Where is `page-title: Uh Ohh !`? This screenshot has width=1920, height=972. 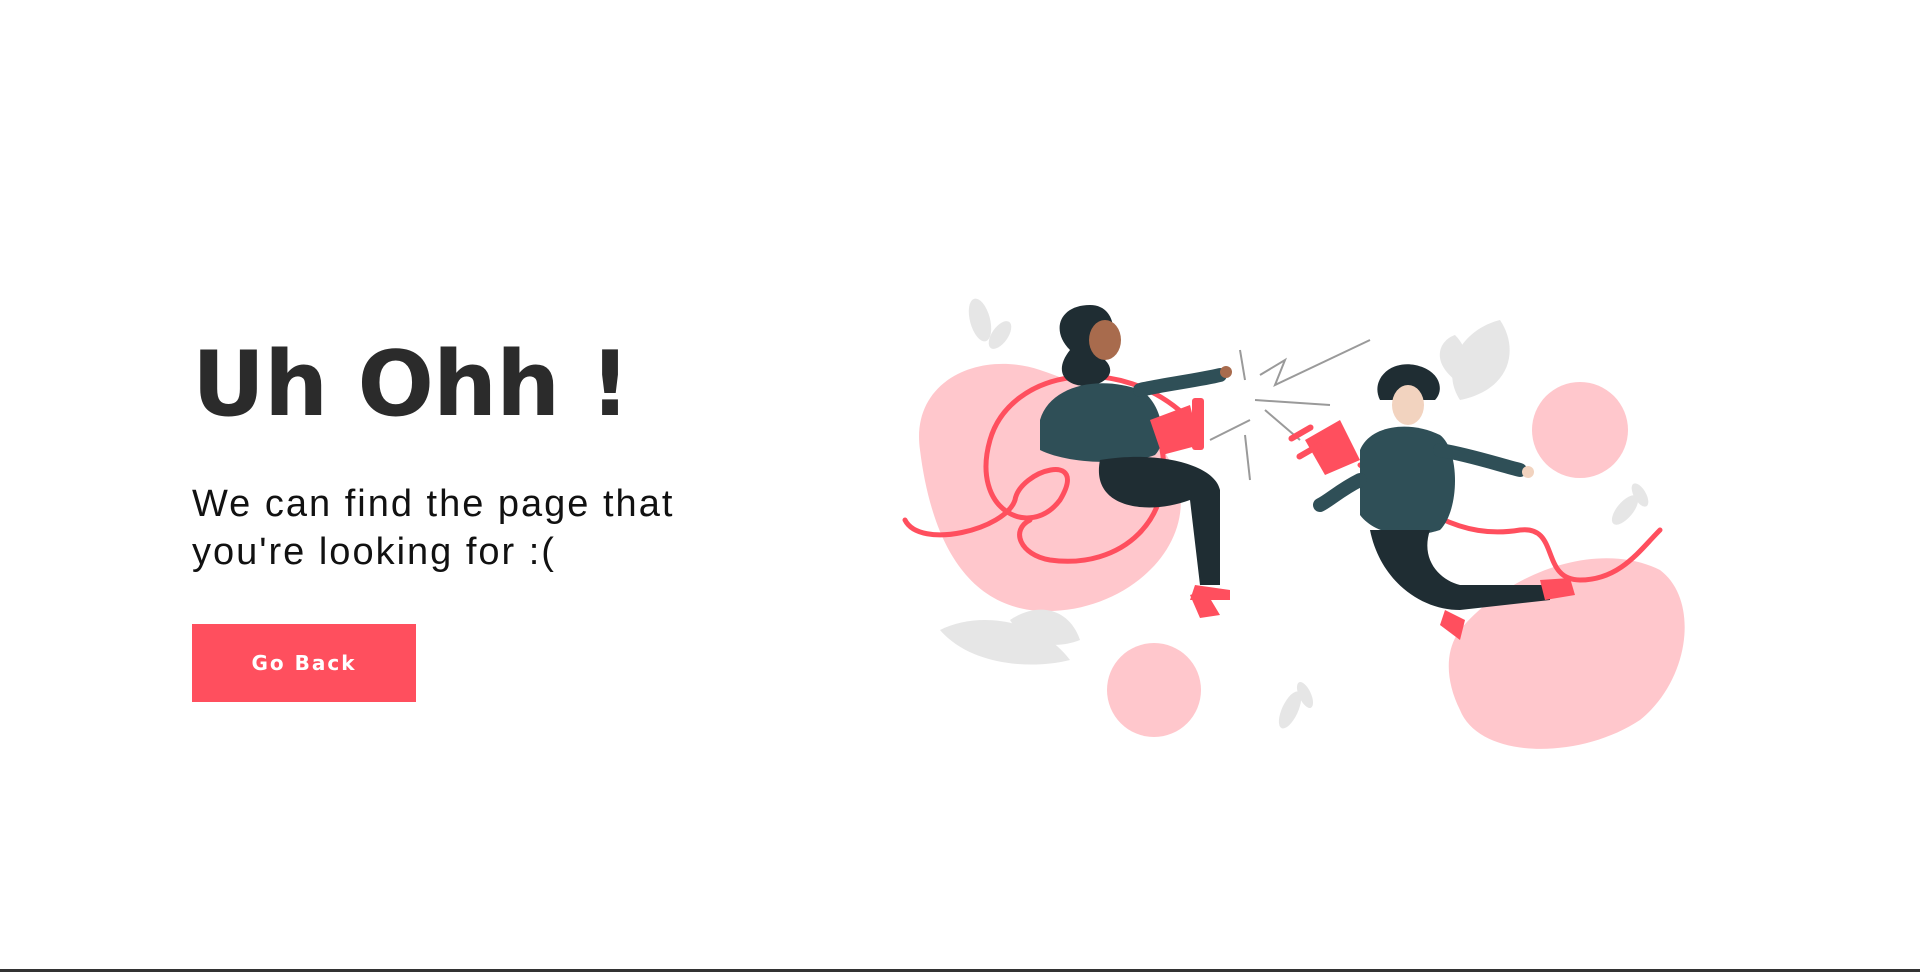
page-title: Uh Ohh ! is located at coordinates (411, 384).